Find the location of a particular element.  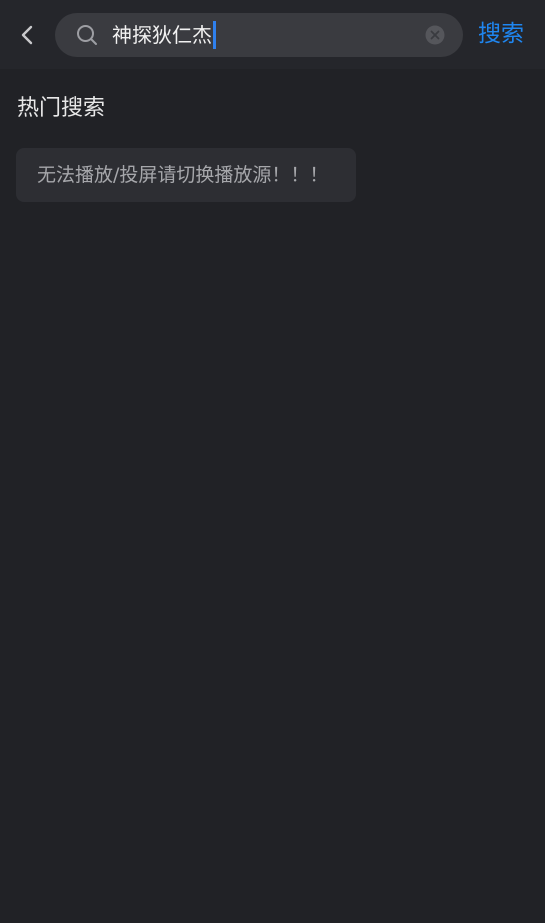

text-cursor is located at coordinates (214, 35).